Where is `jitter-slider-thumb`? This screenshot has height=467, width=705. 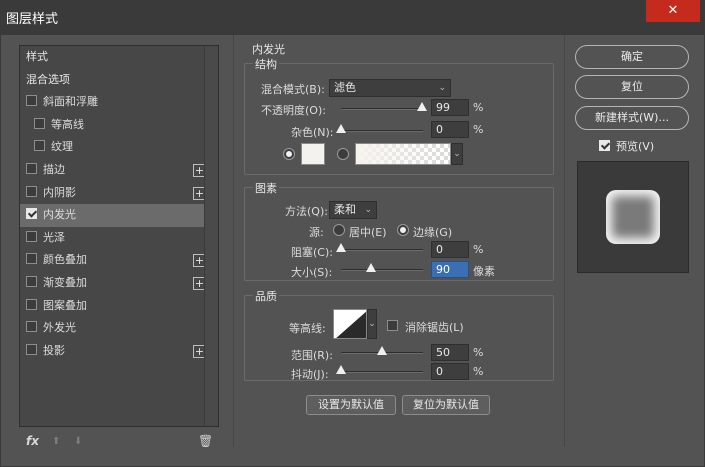 jitter-slider-thumb is located at coordinates (341, 369).